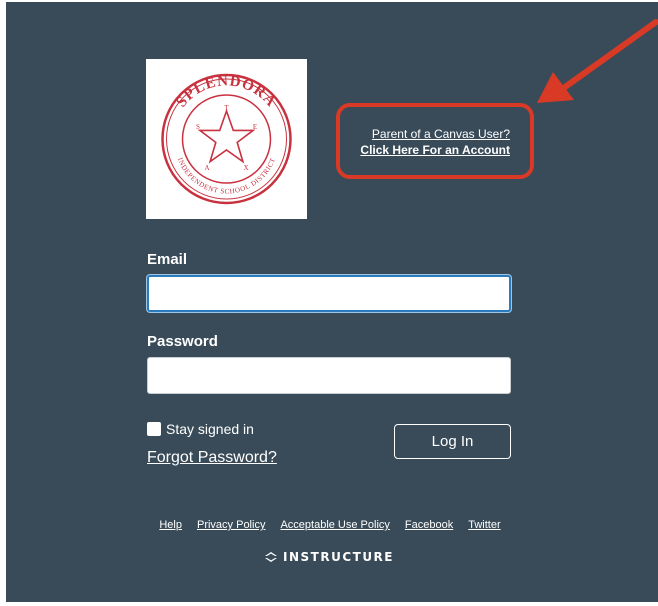 Image resolution: width=658 pixels, height=606 pixels. Describe the element at coordinates (271, 557) in the screenshot. I see `instructure-logo-icon` at that location.